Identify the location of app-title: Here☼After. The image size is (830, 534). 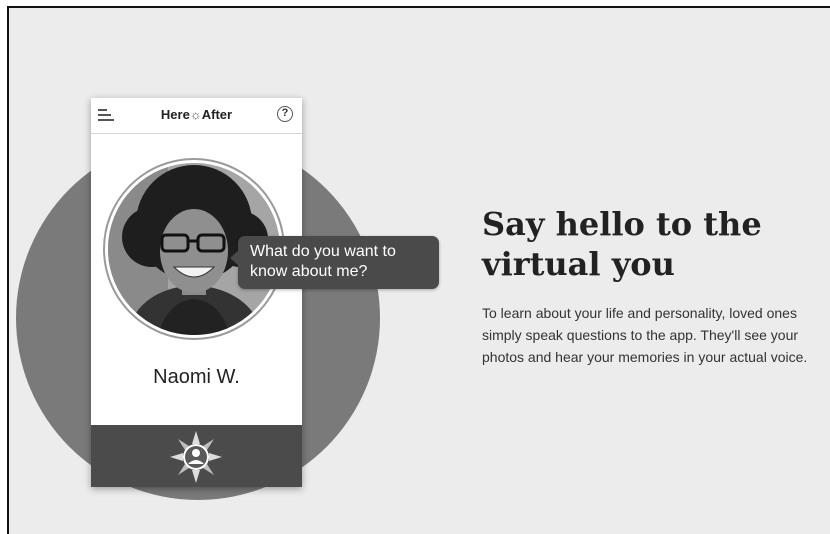
(196, 114).